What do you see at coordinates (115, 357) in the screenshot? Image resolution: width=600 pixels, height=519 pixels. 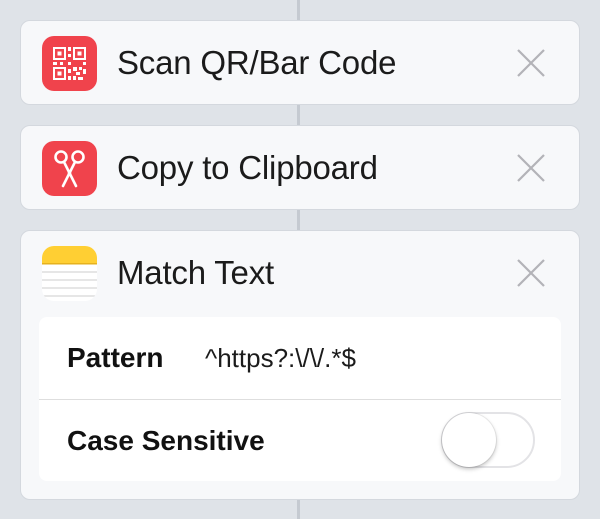 I see `pattern-label: Pattern` at bounding box center [115, 357].